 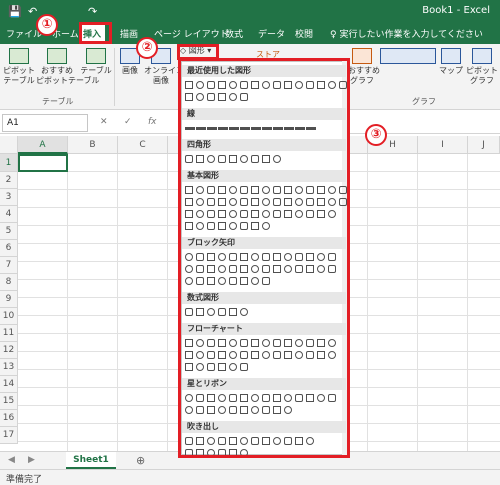 I want to click on row-header-3: 3, so click(x=9, y=197).